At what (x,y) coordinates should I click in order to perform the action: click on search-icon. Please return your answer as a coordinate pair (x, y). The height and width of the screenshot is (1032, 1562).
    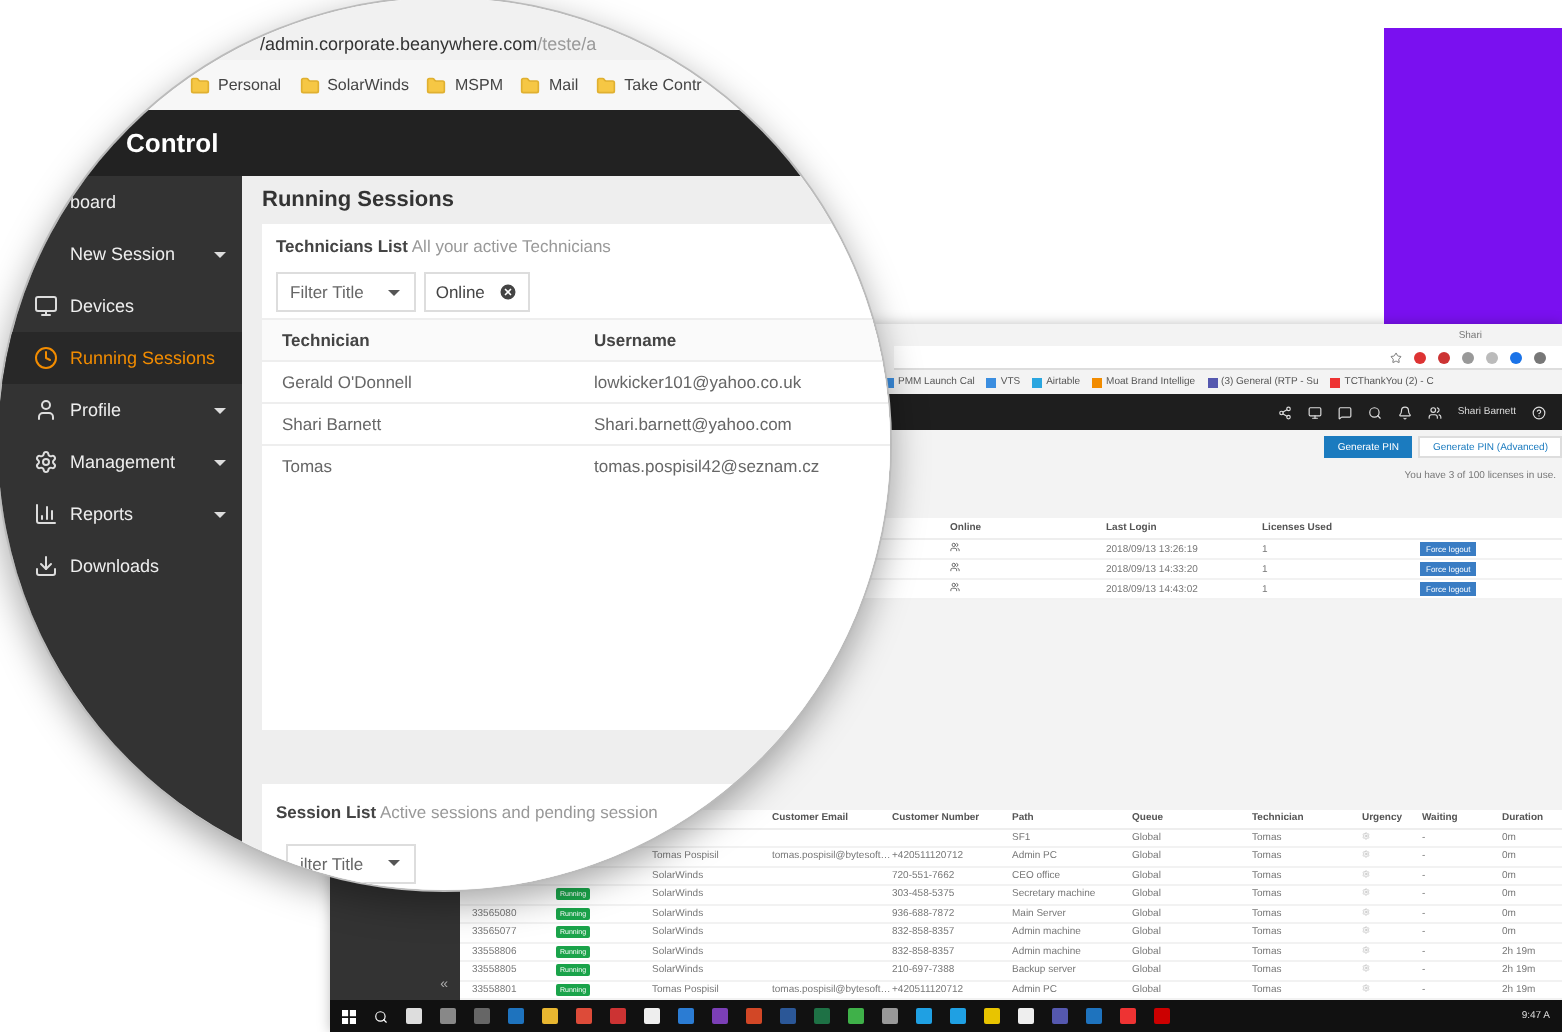
    Looking at the image, I should click on (1374, 412).